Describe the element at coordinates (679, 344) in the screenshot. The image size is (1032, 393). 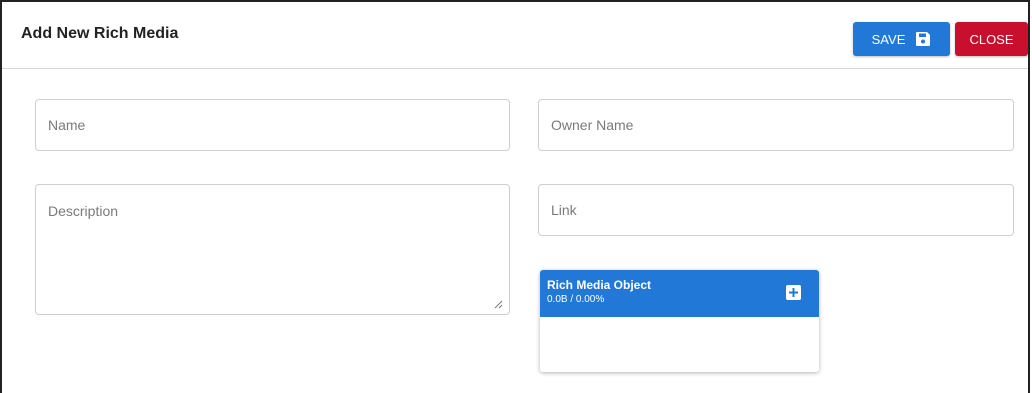
I see `rich-media-card-body` at that location.